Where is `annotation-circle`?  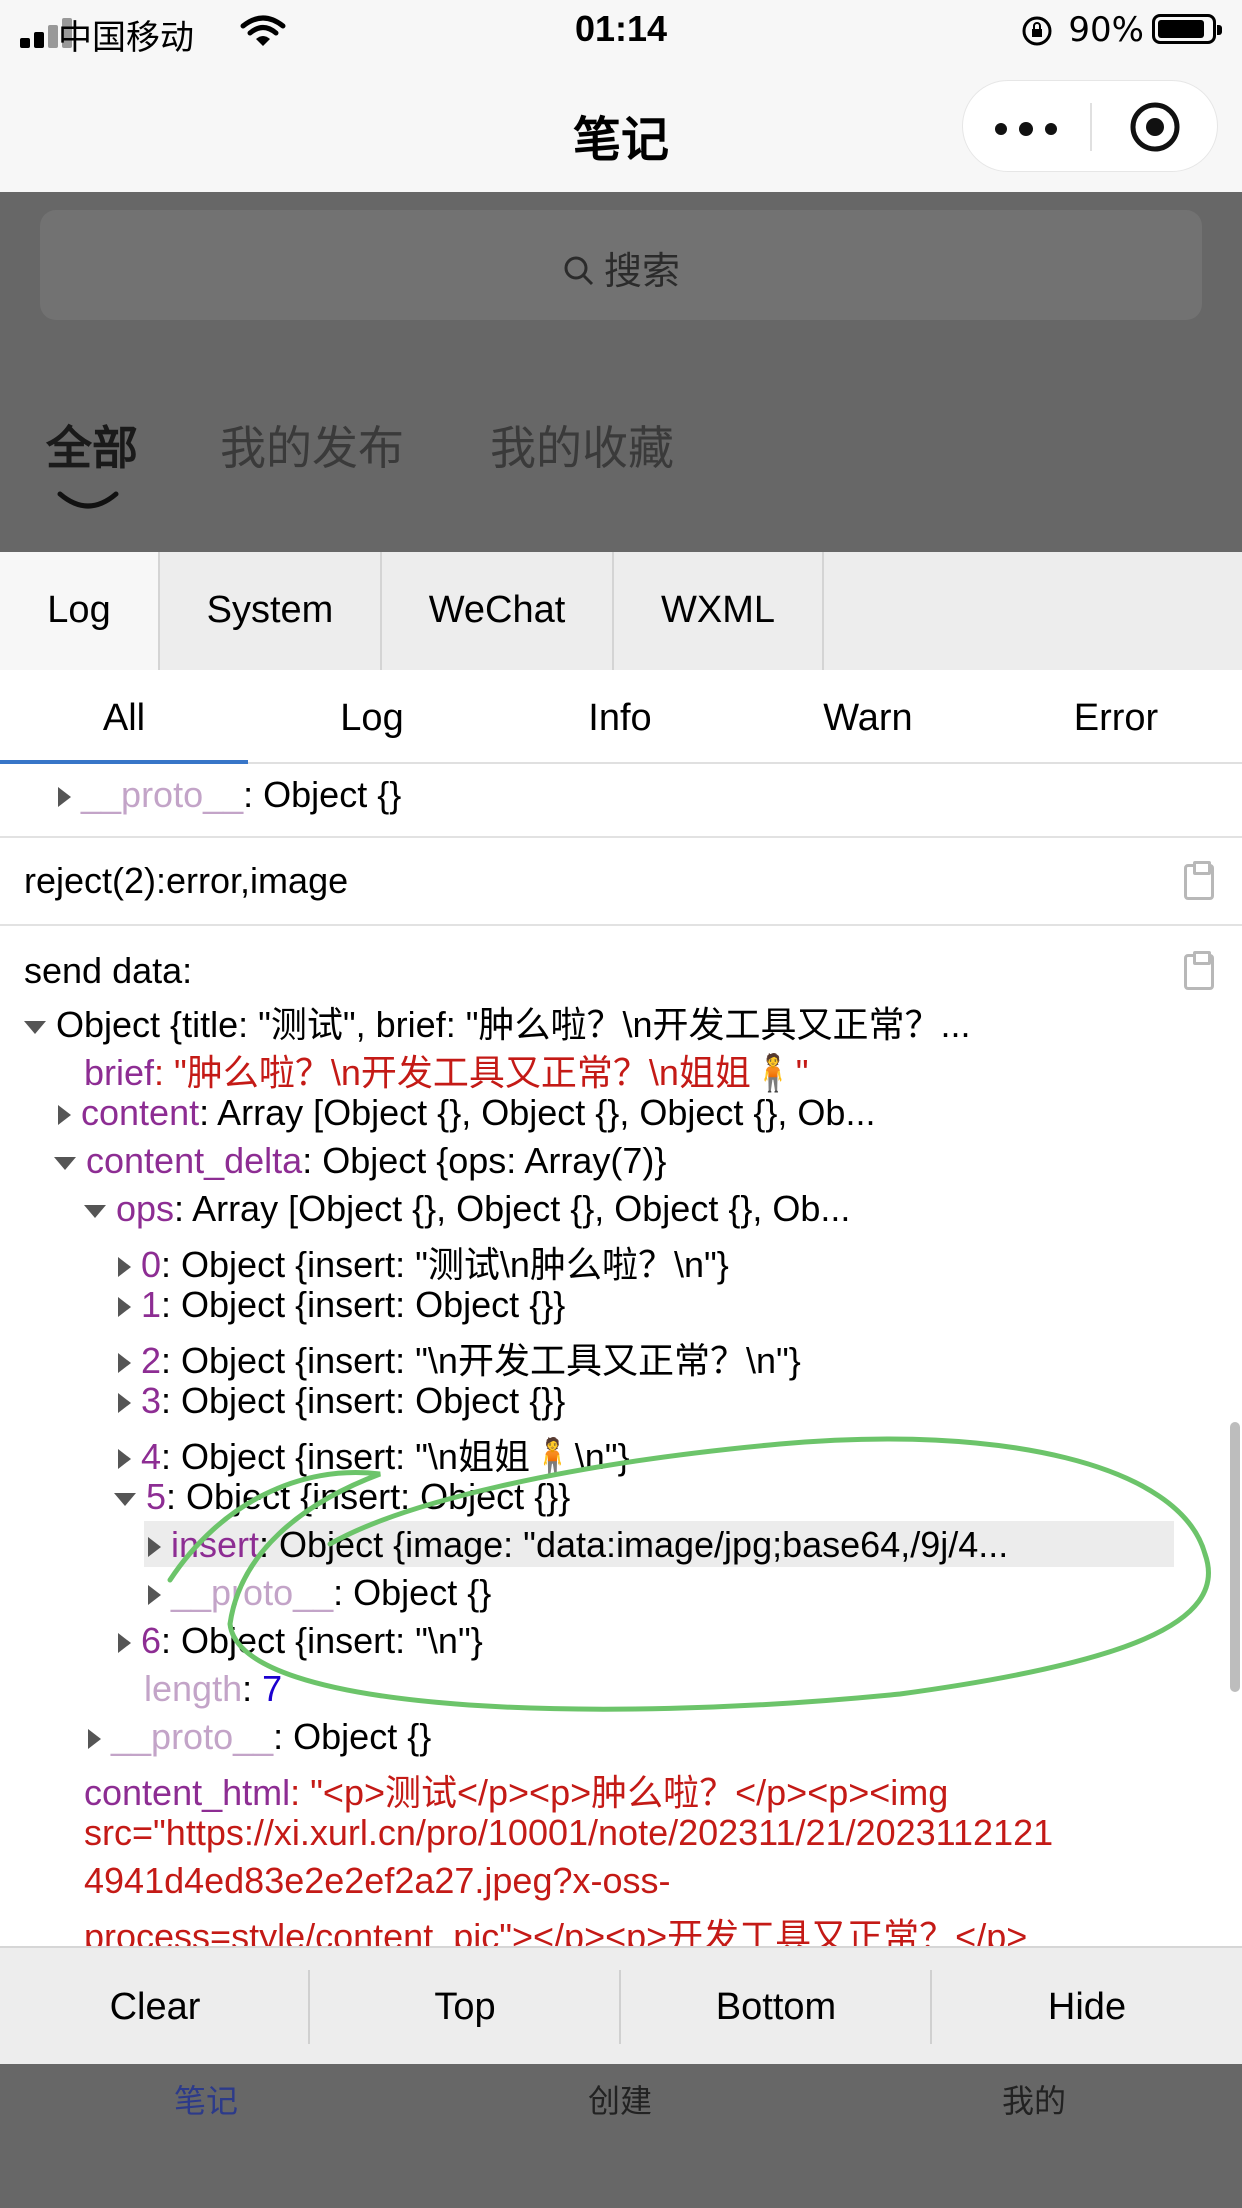 annotation-circle is located at coordinates (689, 1574).